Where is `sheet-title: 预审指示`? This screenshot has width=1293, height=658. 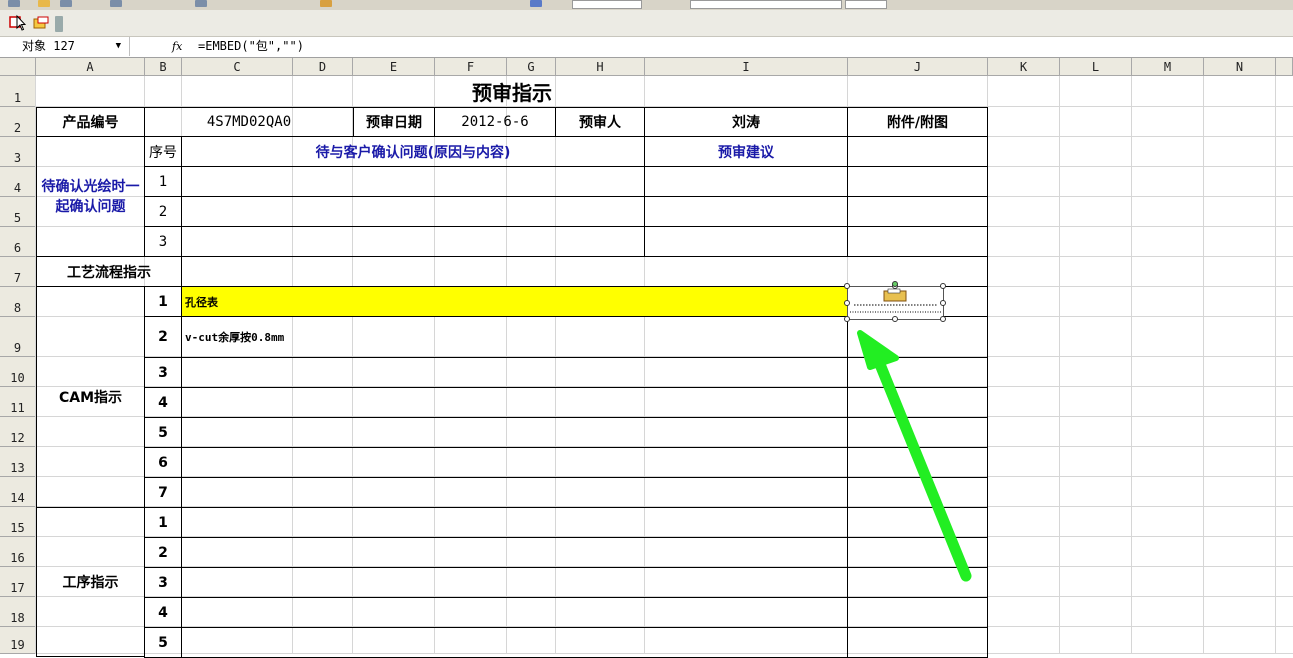
sheet-title: 预审指示 is located at coordinates (512, 91).